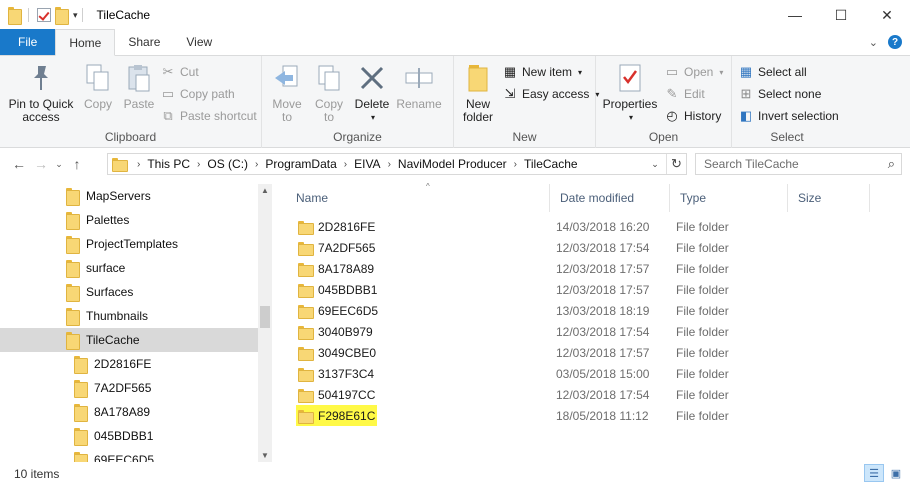  Describe the element at coordinates (123, 388) in the screenshot. I see `tree-item-label: 7A2DF565` at that location.